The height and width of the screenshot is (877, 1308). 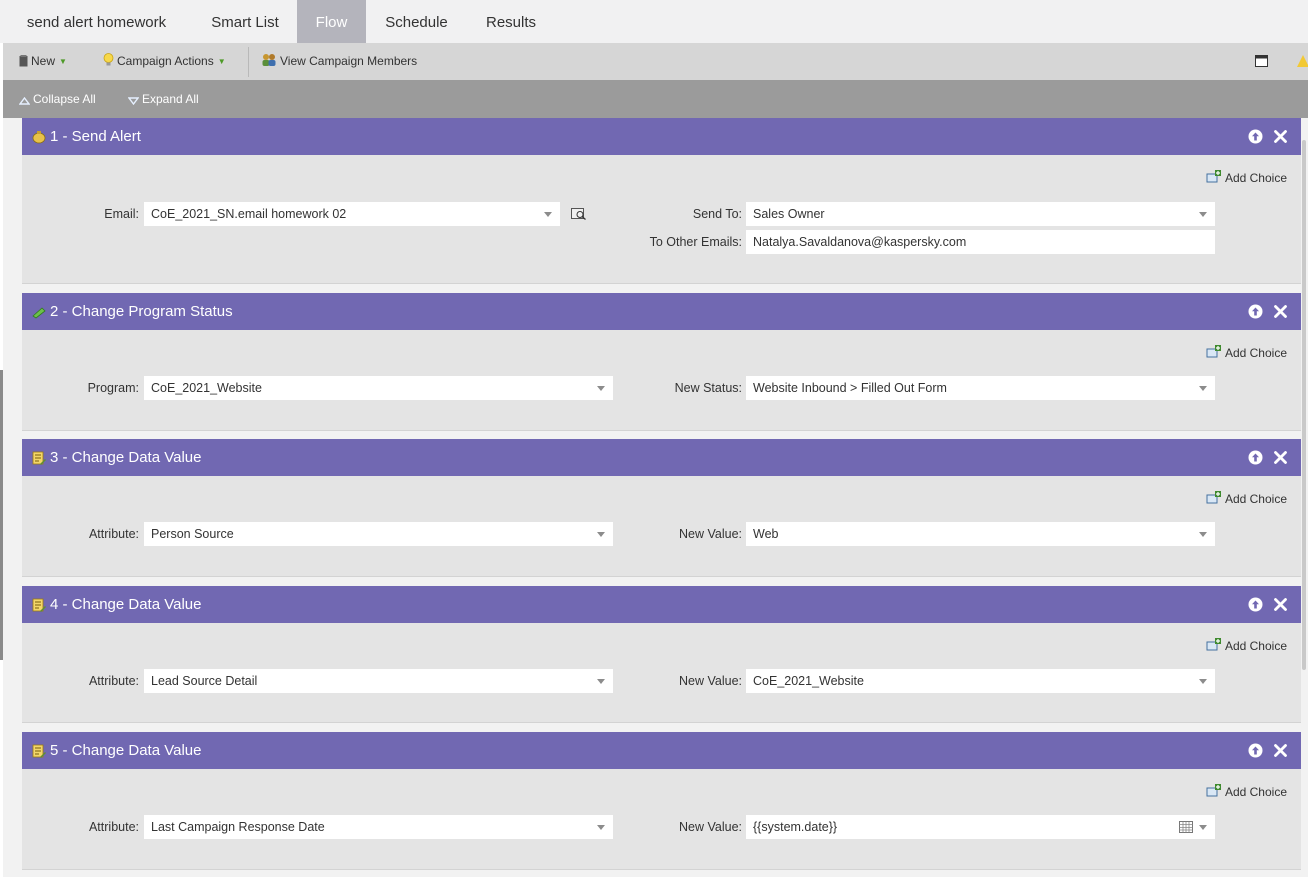 I want to click on collapse-icon, so click(x=24, y=101).